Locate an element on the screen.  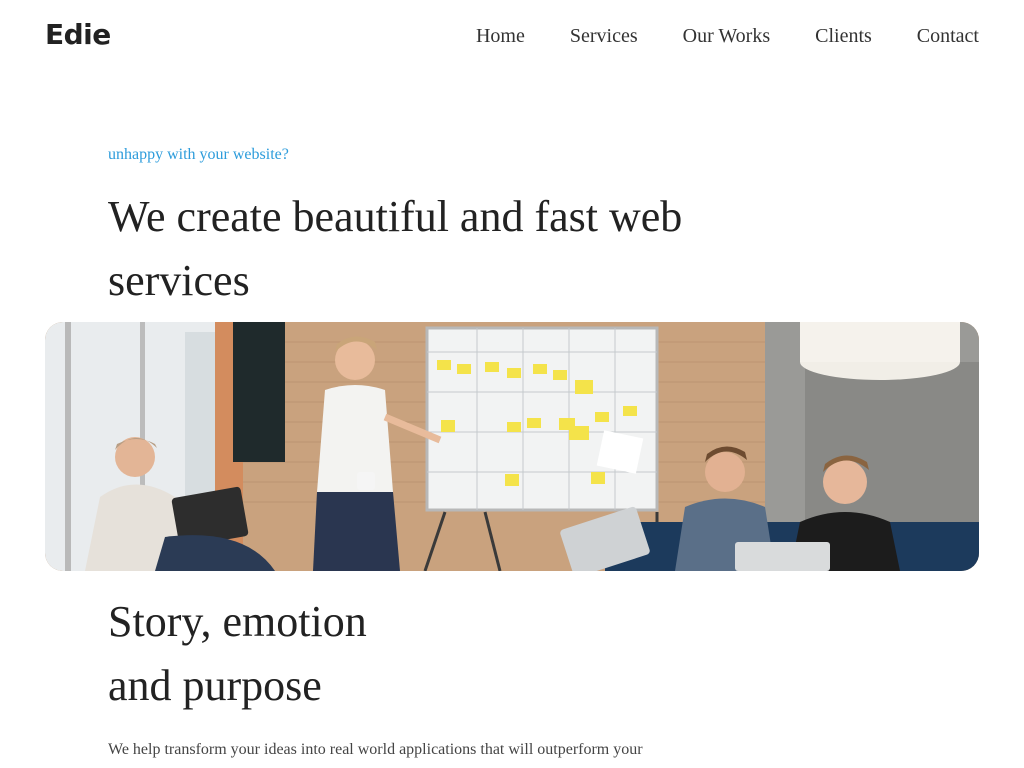
story-title-line-1: Story, emotion is located at coordinates (237, 621).